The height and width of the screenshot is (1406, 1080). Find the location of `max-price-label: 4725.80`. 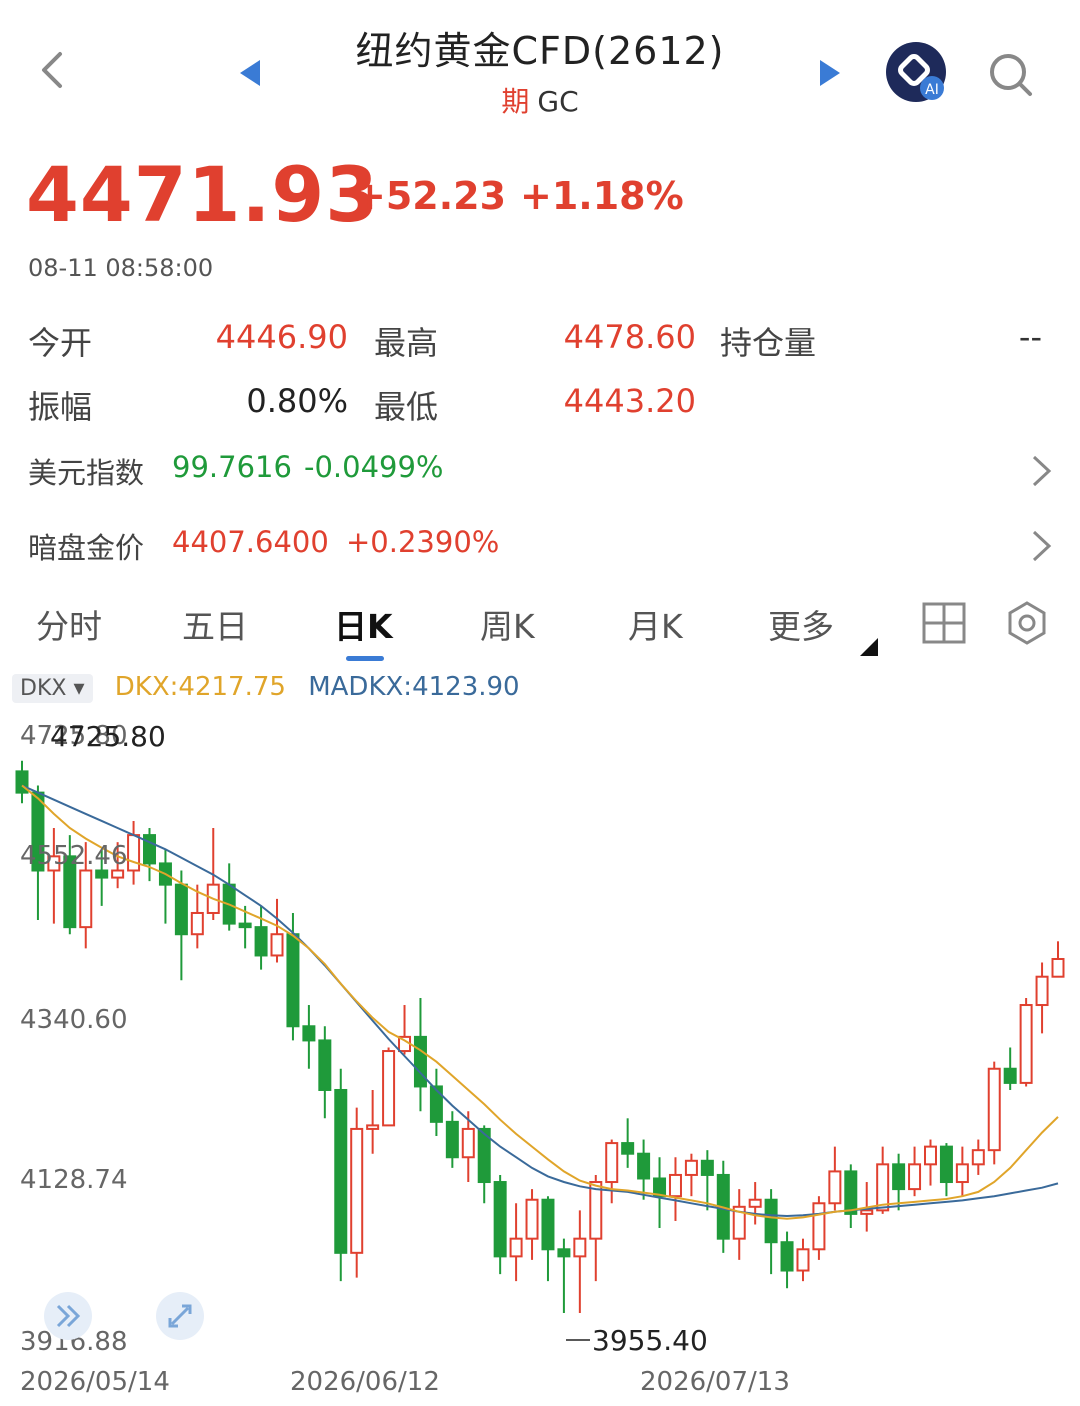

max-price-label: 4725.80 is located at coordinates (108, 736).